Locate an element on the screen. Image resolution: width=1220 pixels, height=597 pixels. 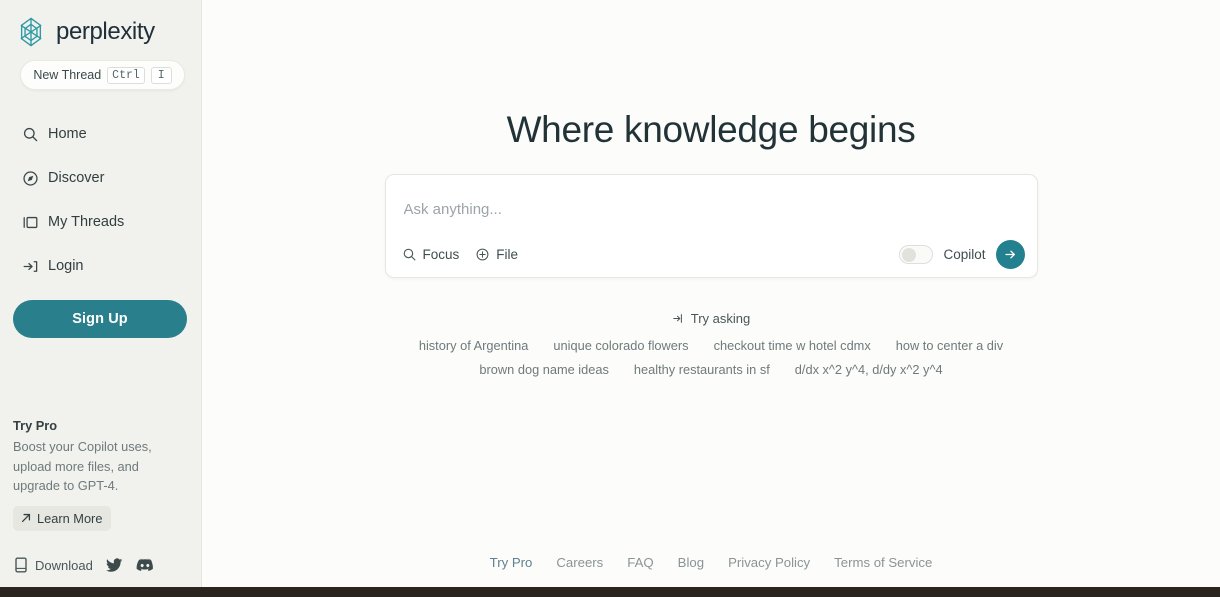
footer-link-blog: Blog is located at coordinates (691, 562).